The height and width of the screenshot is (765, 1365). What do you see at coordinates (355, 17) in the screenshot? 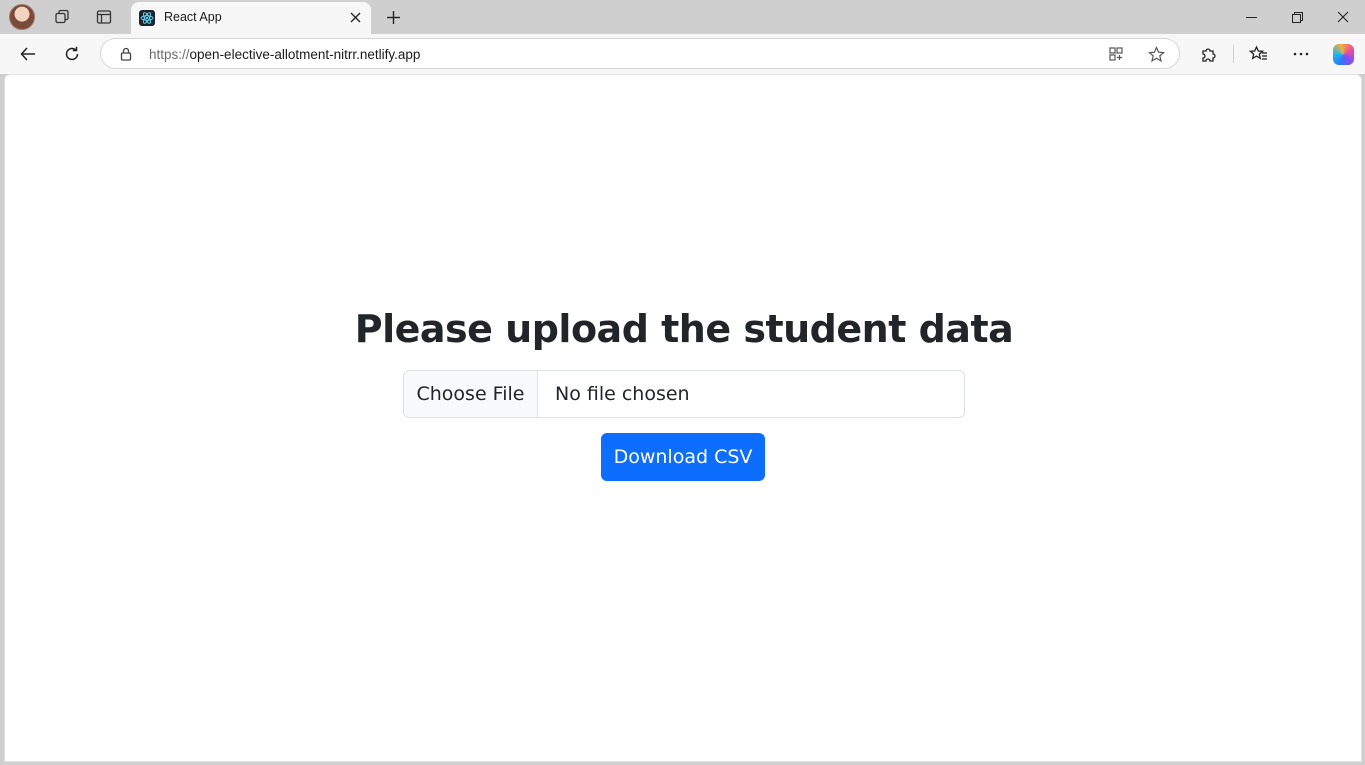
I see `close-tab-icon` at bounding box center [355, 17].